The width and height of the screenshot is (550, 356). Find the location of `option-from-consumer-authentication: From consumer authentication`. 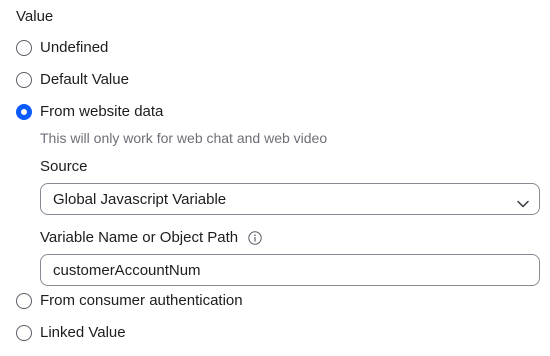

option-from-consumer-authentication: From consumer authentication is located at coordinates (129, 301).